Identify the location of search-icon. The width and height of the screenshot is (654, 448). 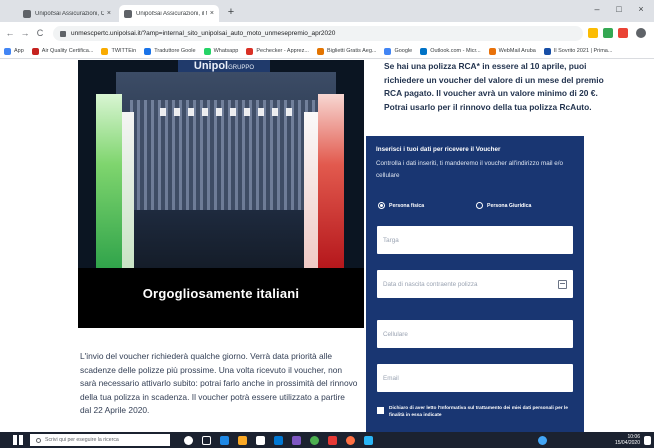
(38, 440).